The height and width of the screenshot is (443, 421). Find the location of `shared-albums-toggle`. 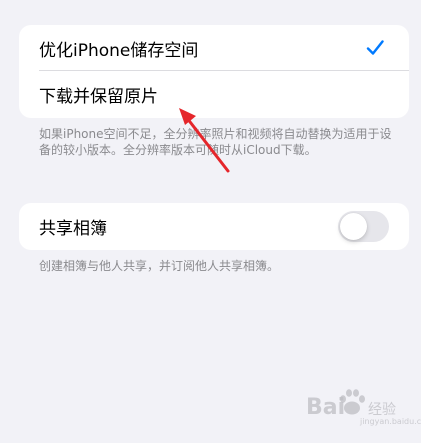

shared-albums-toggle is located at coordinates (363, 226).